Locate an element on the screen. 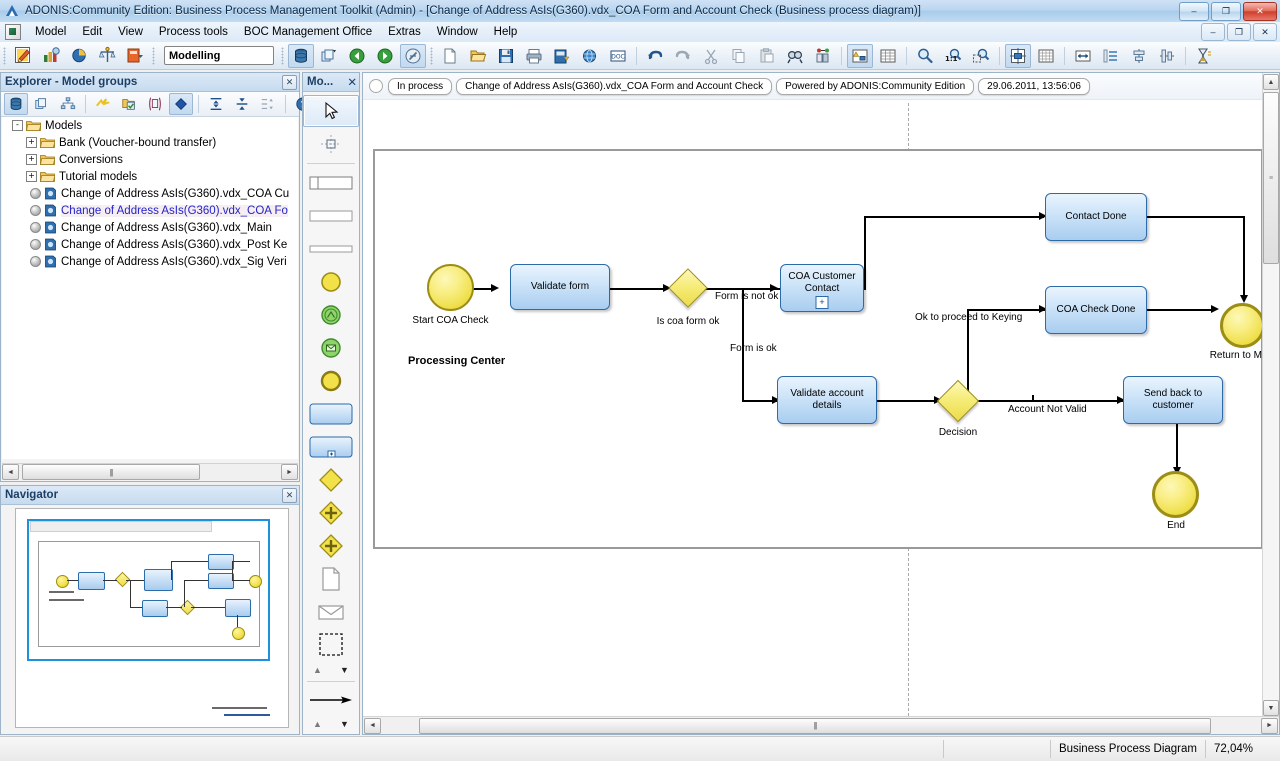 This screenshot has height=761, width=1280. menu-item-extras: Extras is located at coordinates (404, 32).